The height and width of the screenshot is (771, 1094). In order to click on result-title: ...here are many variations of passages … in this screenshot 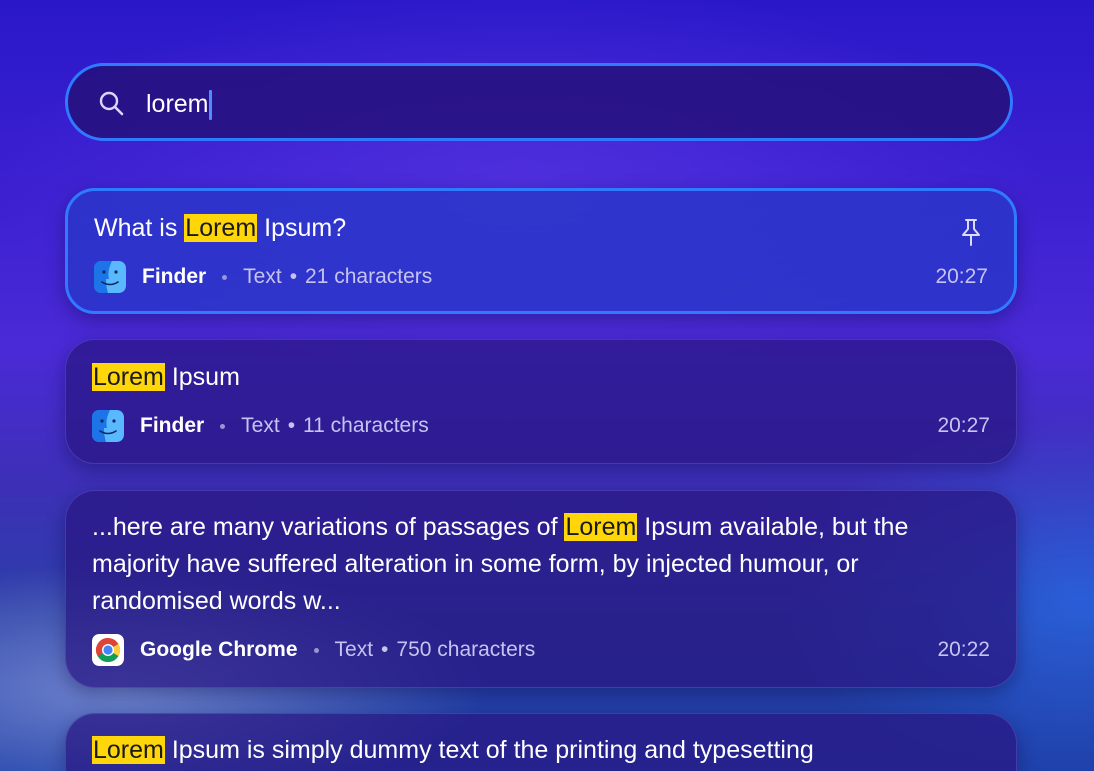, I will do `click(500, 564)`.